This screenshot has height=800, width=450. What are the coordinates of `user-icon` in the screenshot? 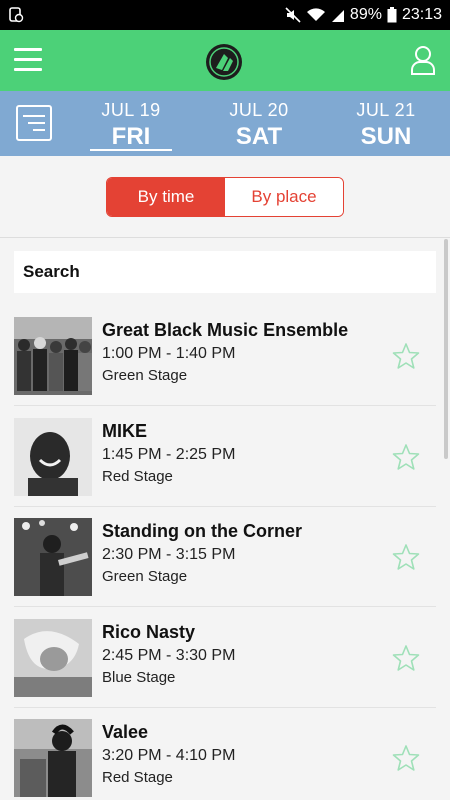 It's located at (423, 60).